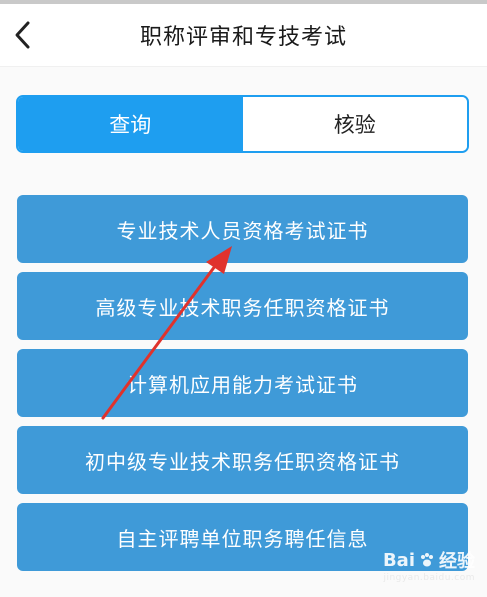  I want to click on list-item-computer-ability-exam: 计算机应用能力考试证书, so click(242, 383).